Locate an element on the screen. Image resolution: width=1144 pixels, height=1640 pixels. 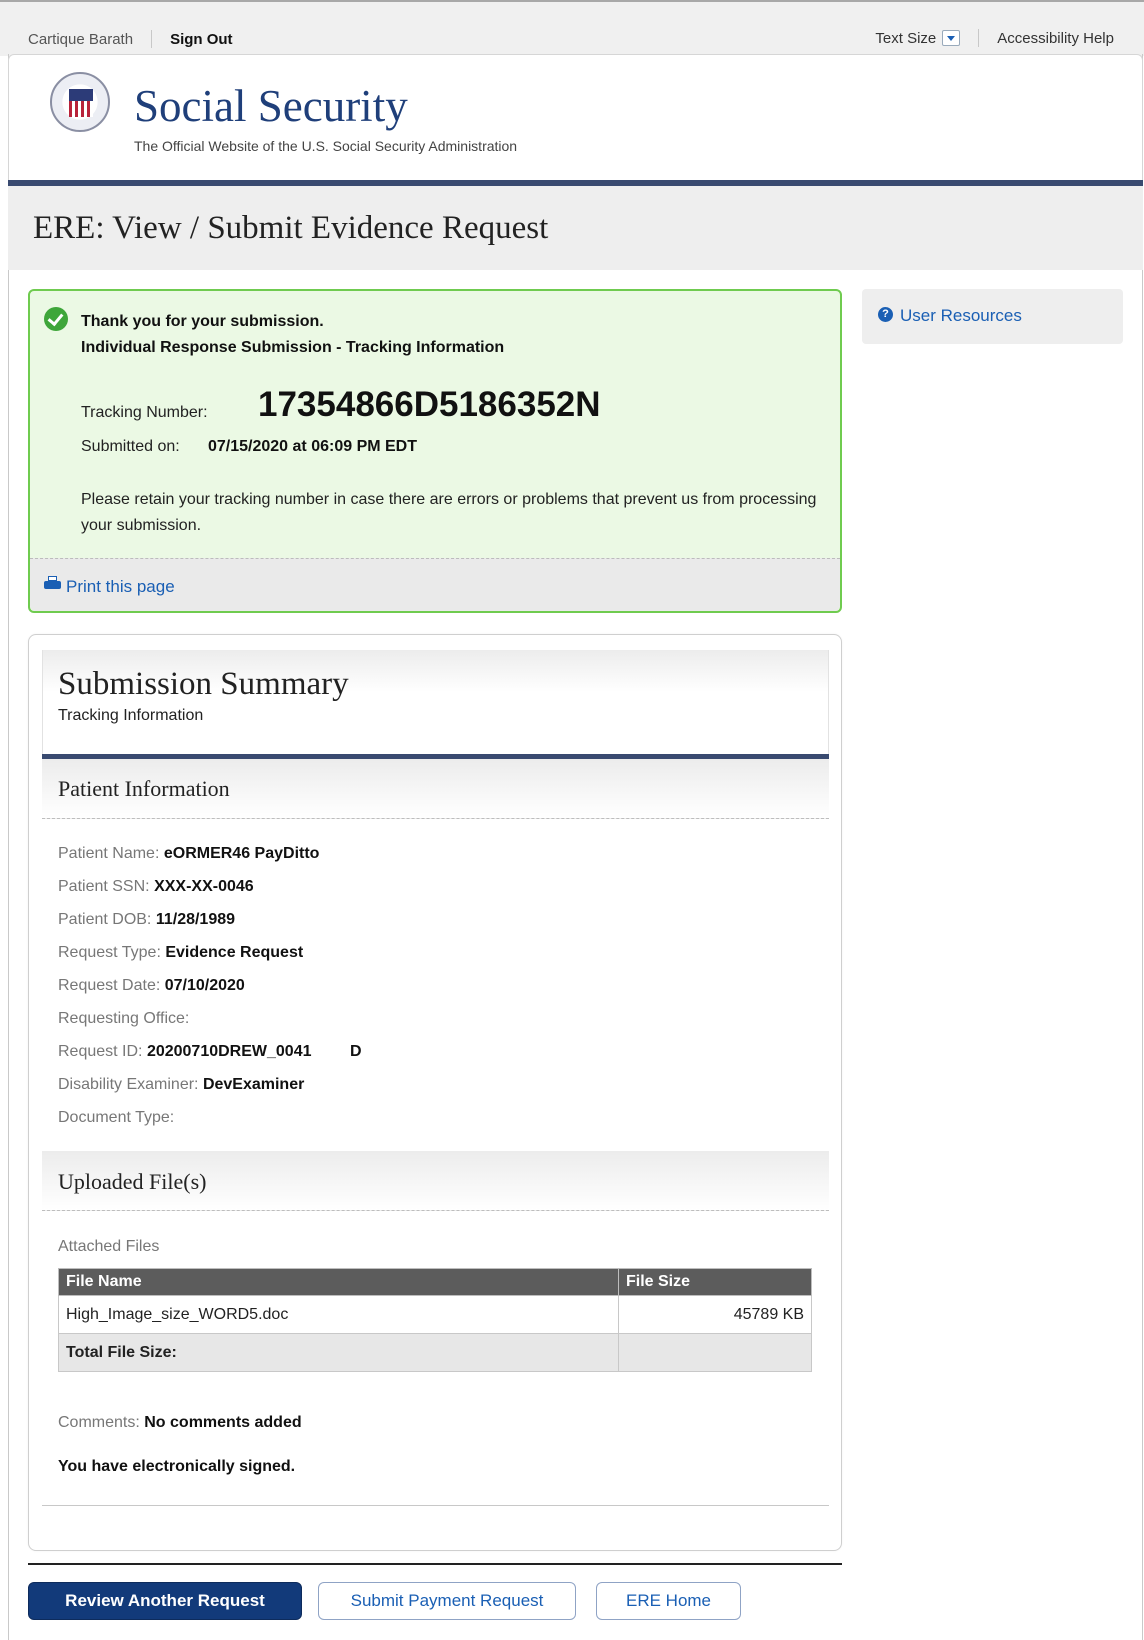
thank-you-text: Thank you for your submission. is located at coordinates (202, 321).